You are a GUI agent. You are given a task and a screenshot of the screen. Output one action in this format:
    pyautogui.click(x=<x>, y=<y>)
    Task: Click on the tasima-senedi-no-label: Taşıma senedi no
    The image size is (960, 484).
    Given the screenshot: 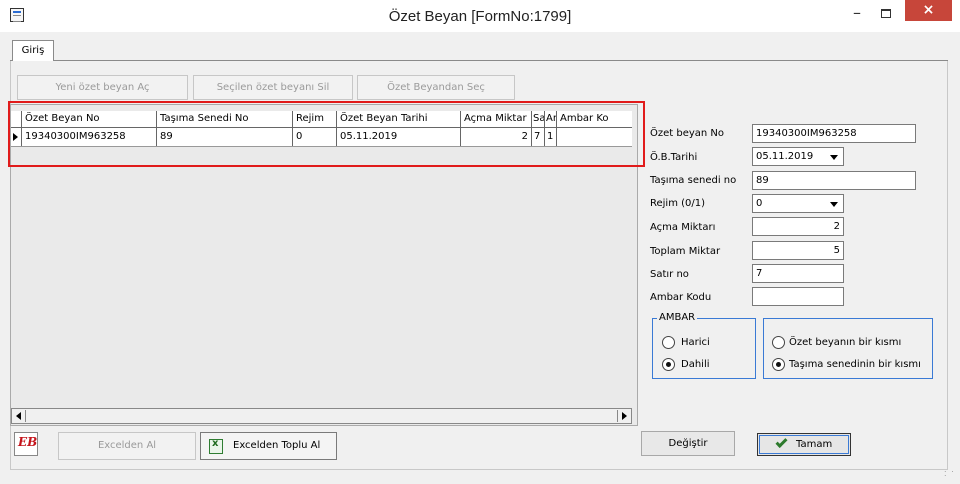 What is the action you would take?
    pyautogui.click(x=693, y=180)
    